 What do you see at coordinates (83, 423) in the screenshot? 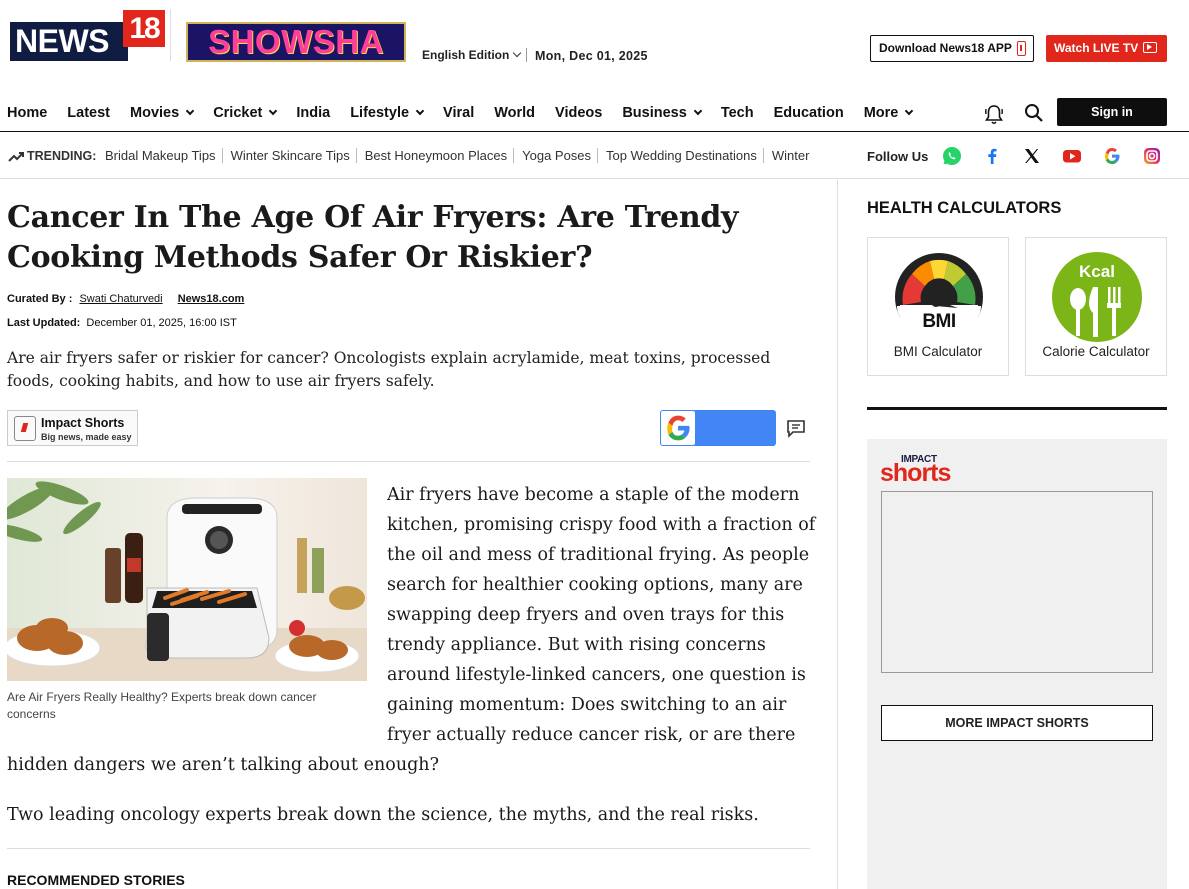
I see `impact-shorts-title: Impact Shorts` at bounding box center [83, 423].